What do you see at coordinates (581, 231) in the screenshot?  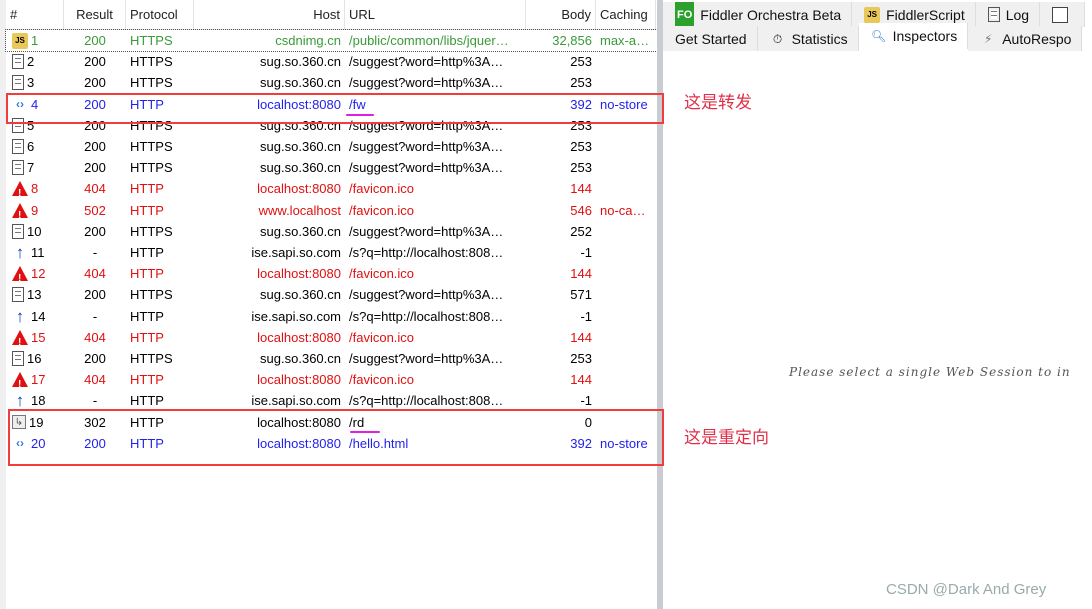 I see `cell-body: 252` at bounding box center [581, 231].